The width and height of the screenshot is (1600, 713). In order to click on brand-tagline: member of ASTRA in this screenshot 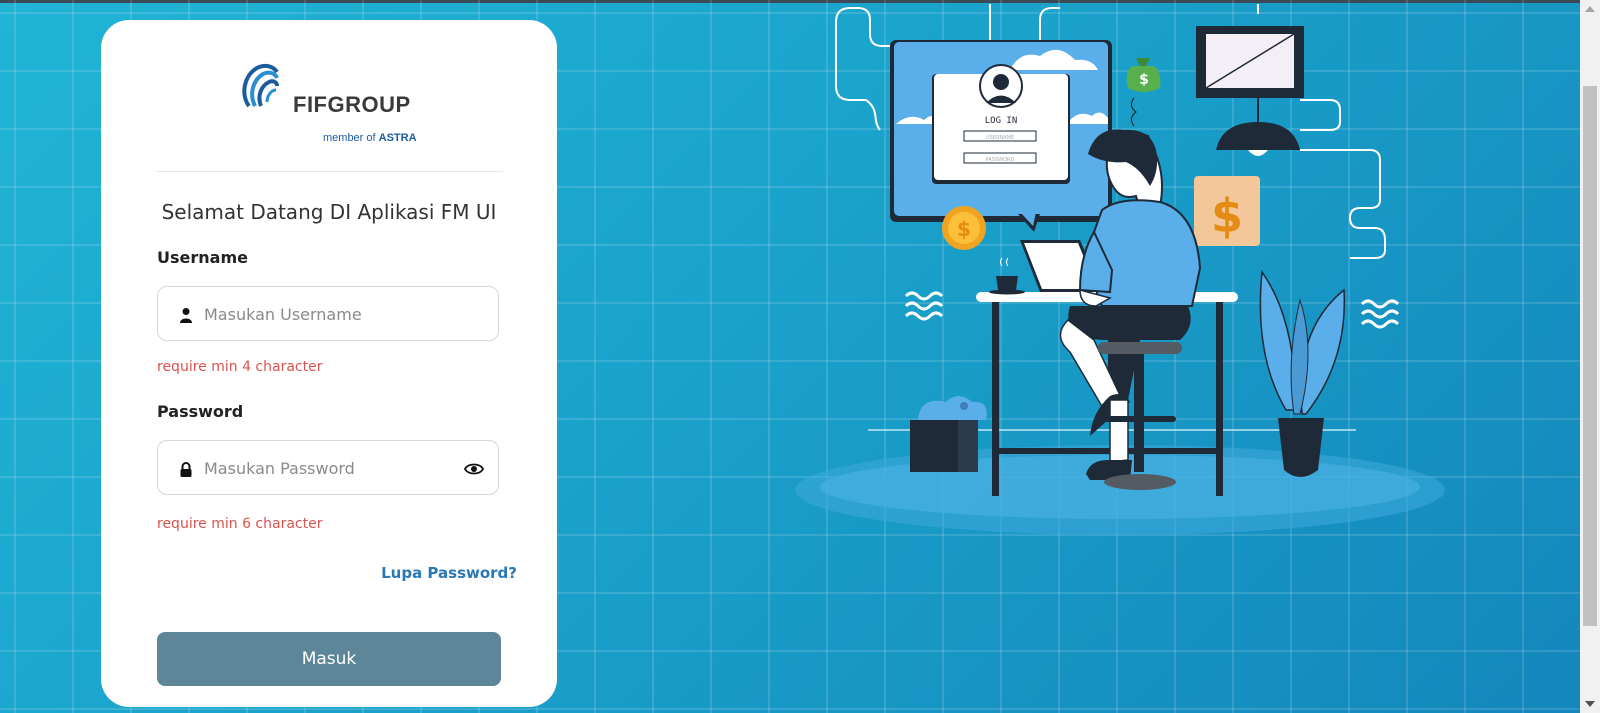, I will do `click(370, 138)`.